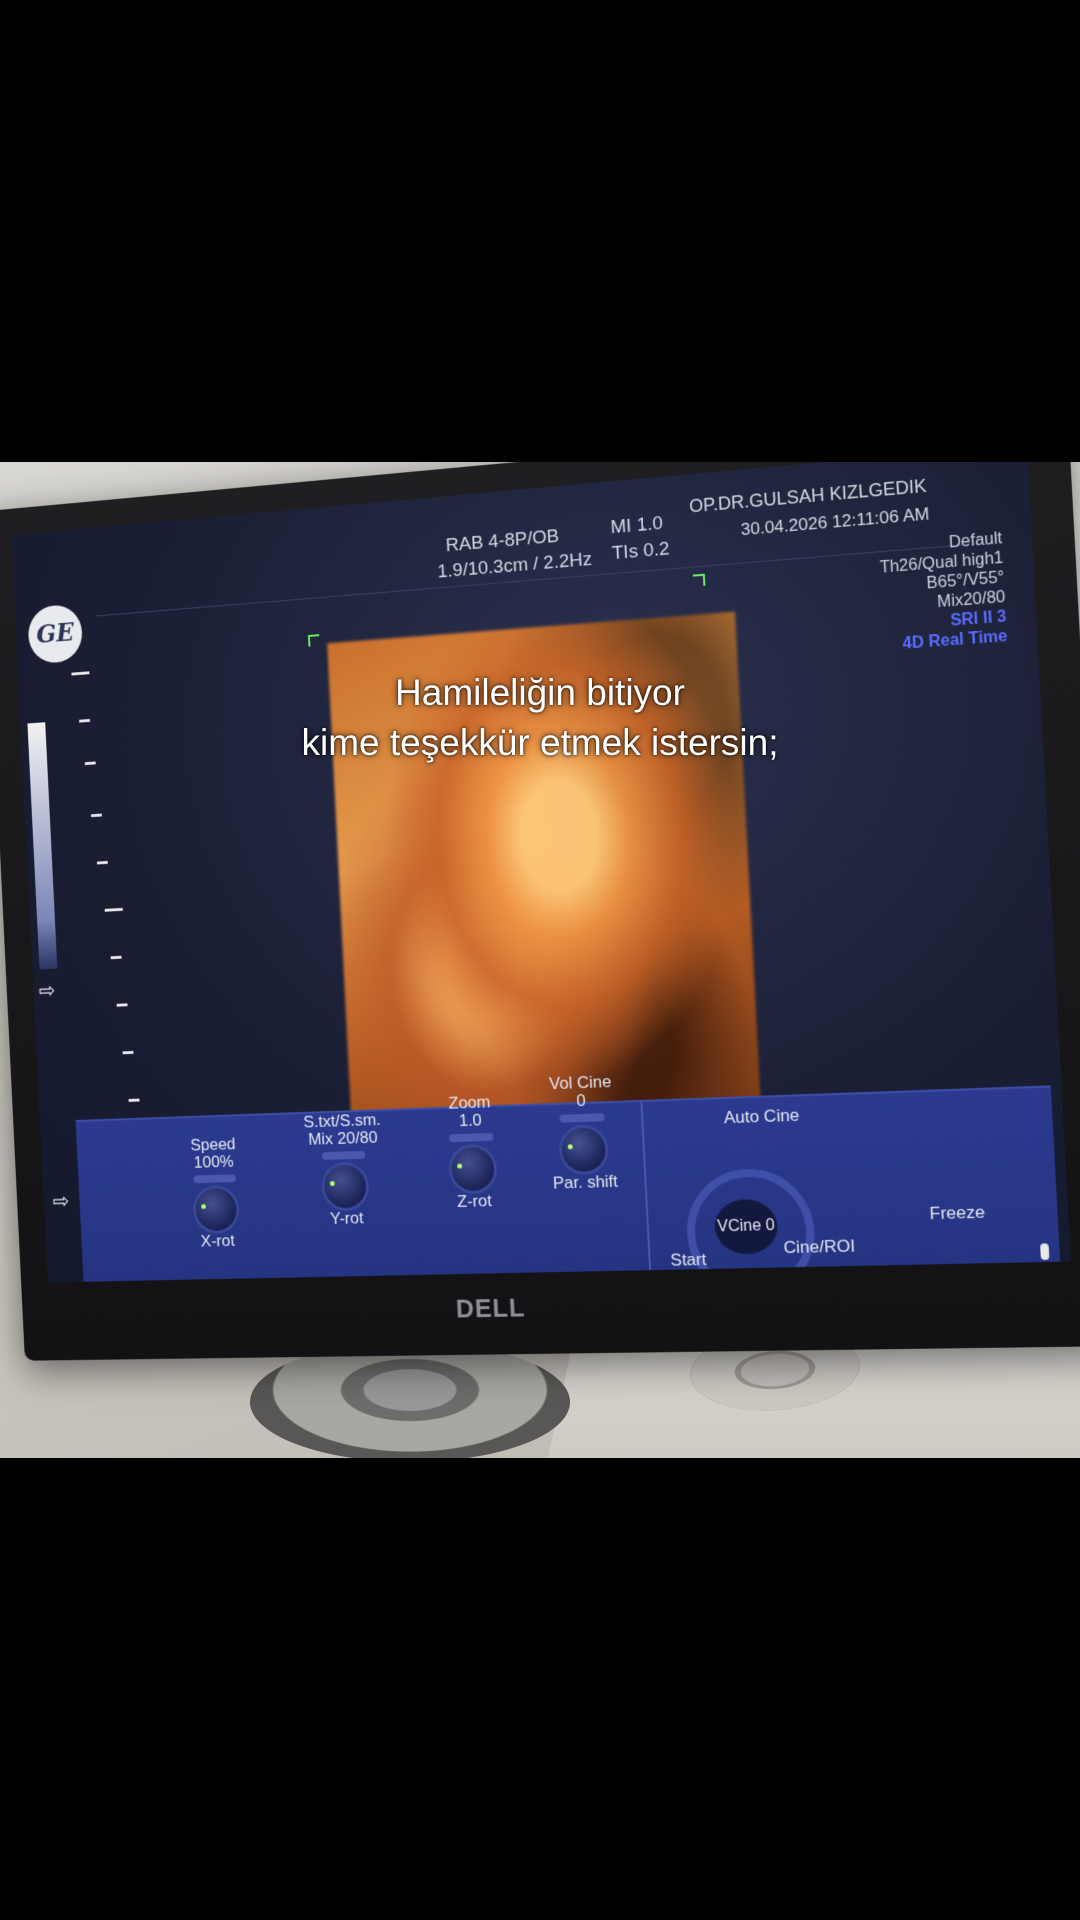  I want to click on stxt-control: S.txt/S.sm. Mix 20/80 Y-rot, so click(344, 1169).